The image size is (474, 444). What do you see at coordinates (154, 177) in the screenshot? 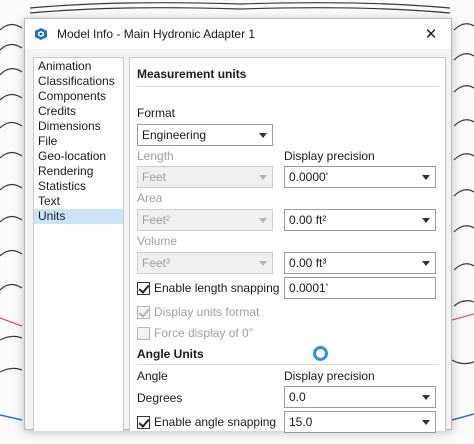
I see `length-unit-value: Feet` at bounding box center [154, 177].